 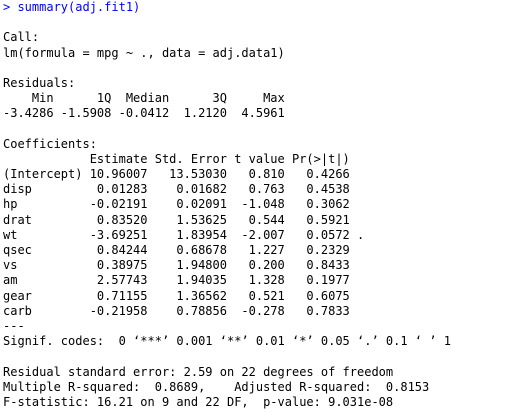 What do you see at coordinates (184, 204) in the screenshot?
I see `coefficient-row: hp -0.02191 0.02091 -1.048 0.3062` at bounding box center [184, 204].